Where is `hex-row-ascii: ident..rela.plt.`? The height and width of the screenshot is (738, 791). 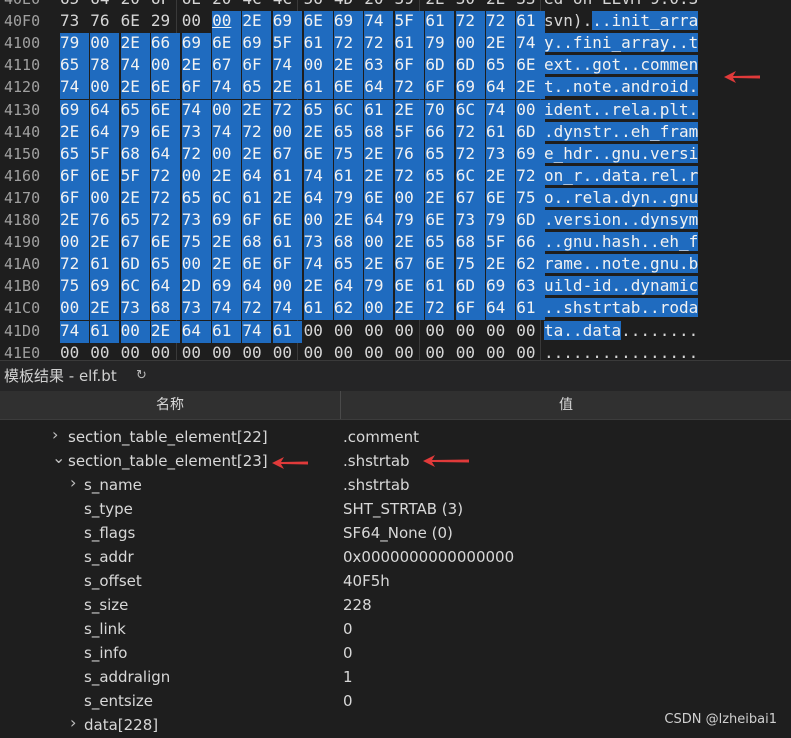 hex-row-ascii: ident..rela.plt. is located at coordinates (664, 109).